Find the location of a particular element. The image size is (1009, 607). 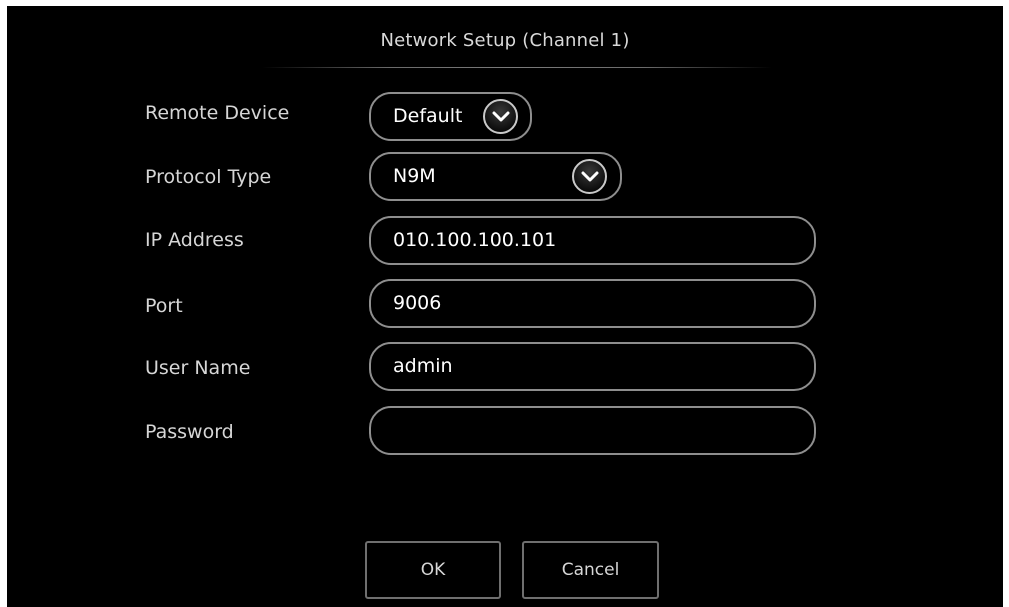

protocol-type-value: N9M is located at coordinates (414, 176).